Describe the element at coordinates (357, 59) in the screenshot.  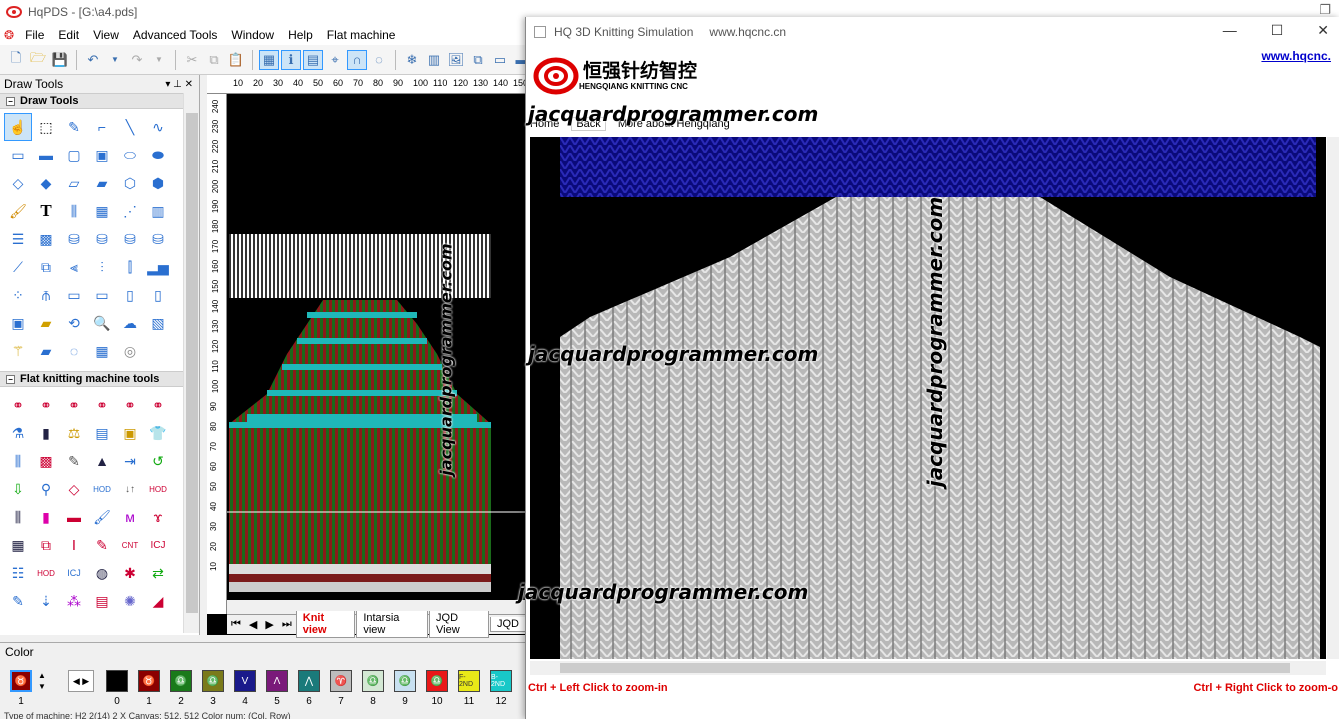
I see `curve-icon: ∩` at that location.